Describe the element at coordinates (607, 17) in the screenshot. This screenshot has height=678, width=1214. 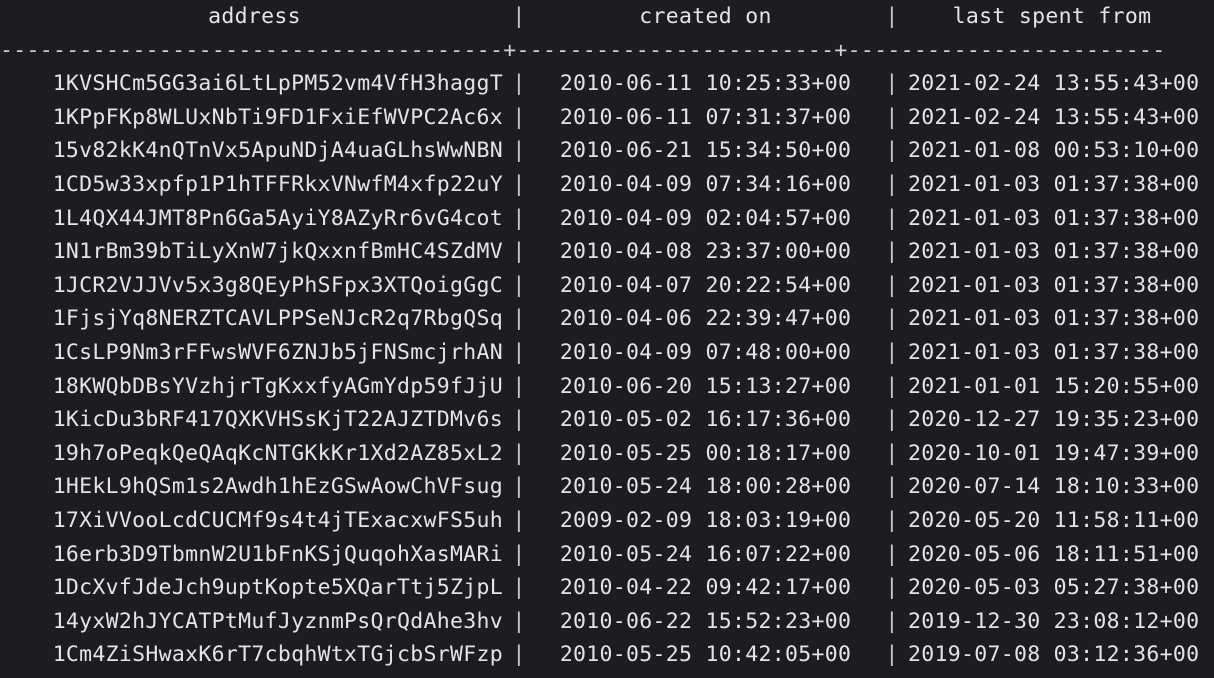
I see `table-header: address | created on | last spent from` at that location.